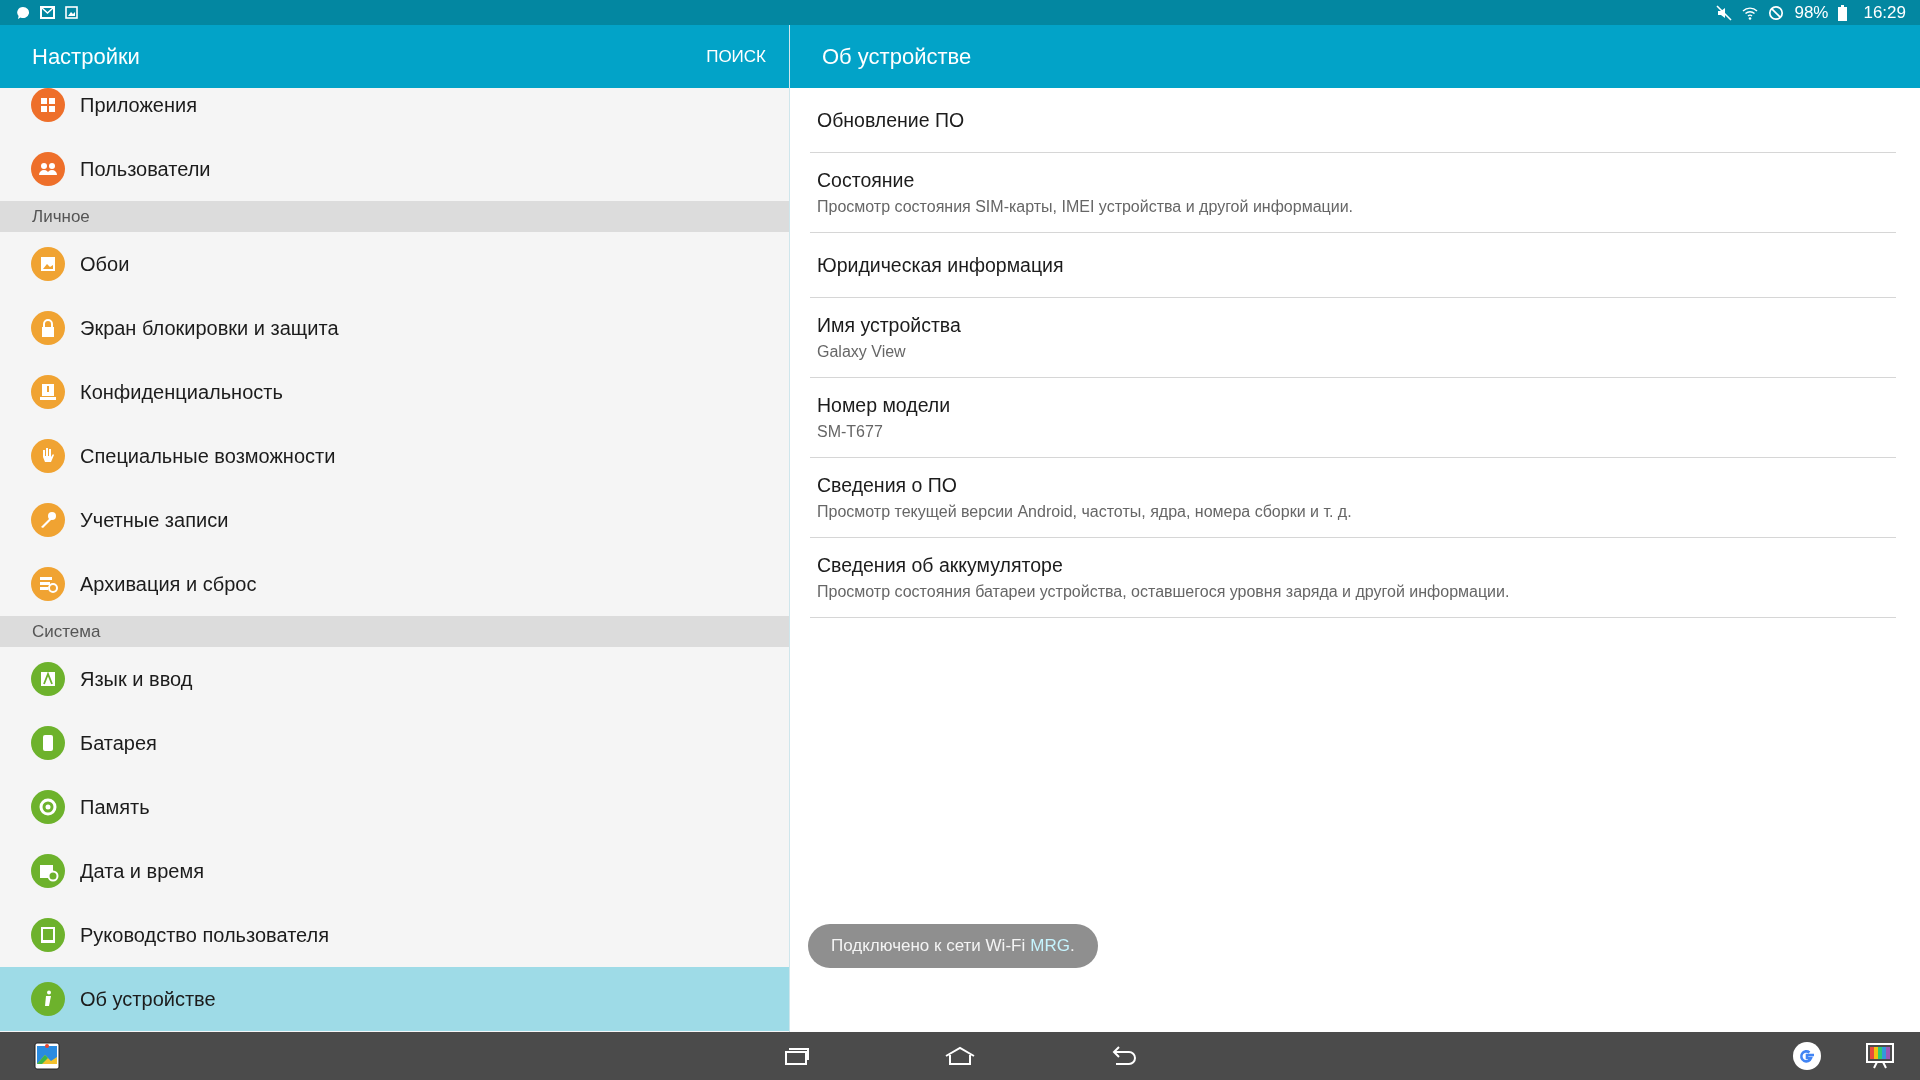 The width and height of the screenshot is (1920, 1080). I want to click on network-name: MRG, so click(1050, 946).